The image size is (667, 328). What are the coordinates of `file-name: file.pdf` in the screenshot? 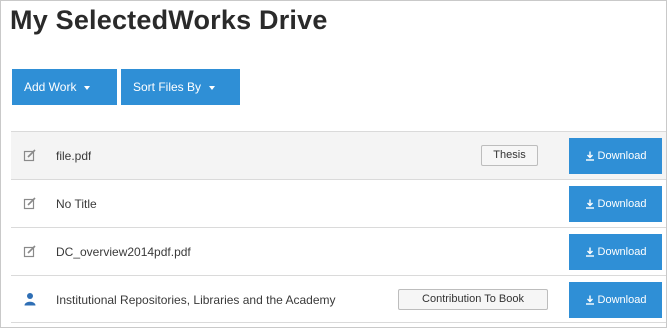 It's located at (73, 156).